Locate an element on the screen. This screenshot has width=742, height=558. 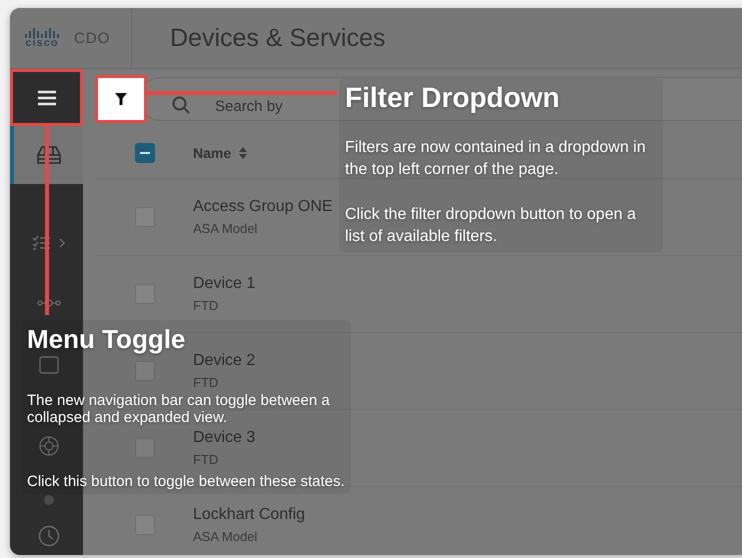
callout-title: Menu Toggle is located at coordinates (106, 339).